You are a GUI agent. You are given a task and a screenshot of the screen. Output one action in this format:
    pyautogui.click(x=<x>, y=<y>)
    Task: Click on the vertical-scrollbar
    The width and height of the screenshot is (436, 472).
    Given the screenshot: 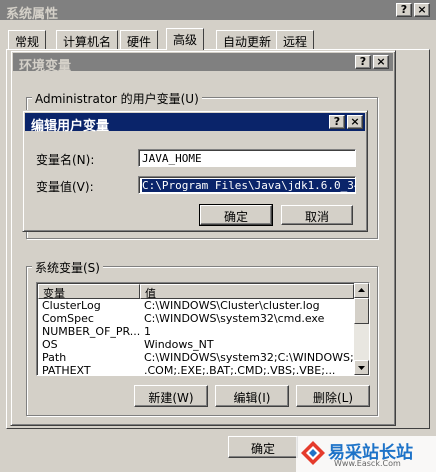 What is the action you would take?
    pyautogui.click(x=361, y=329)
    